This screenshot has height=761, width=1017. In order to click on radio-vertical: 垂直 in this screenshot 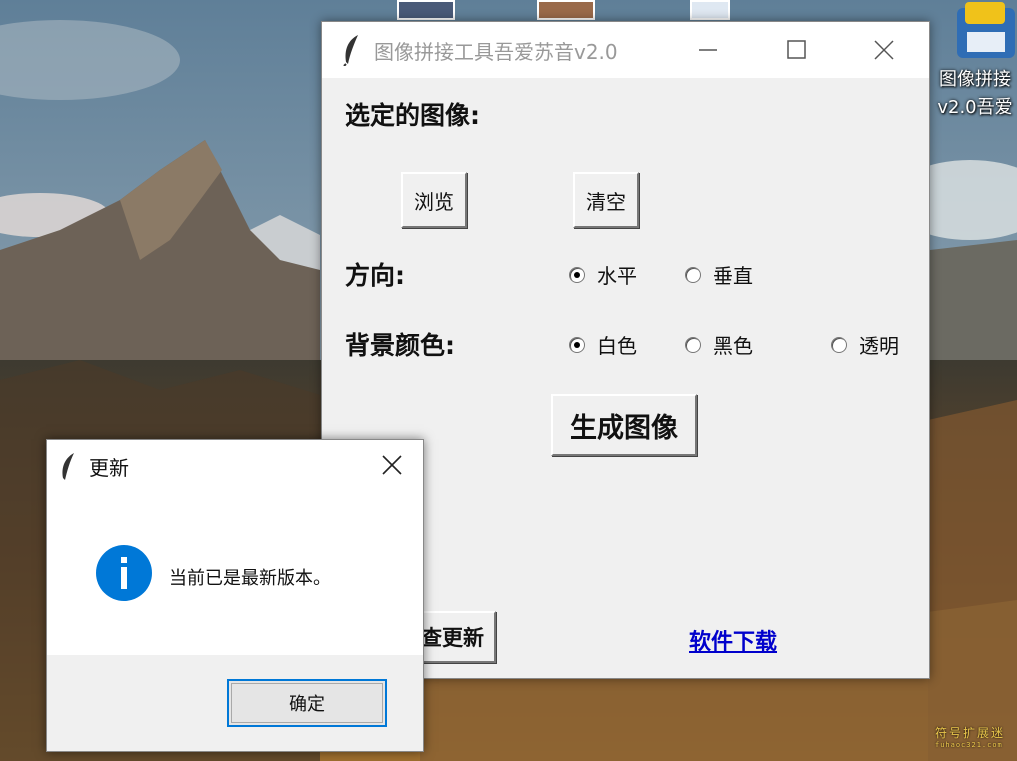, I will do `click(719, 274)`.